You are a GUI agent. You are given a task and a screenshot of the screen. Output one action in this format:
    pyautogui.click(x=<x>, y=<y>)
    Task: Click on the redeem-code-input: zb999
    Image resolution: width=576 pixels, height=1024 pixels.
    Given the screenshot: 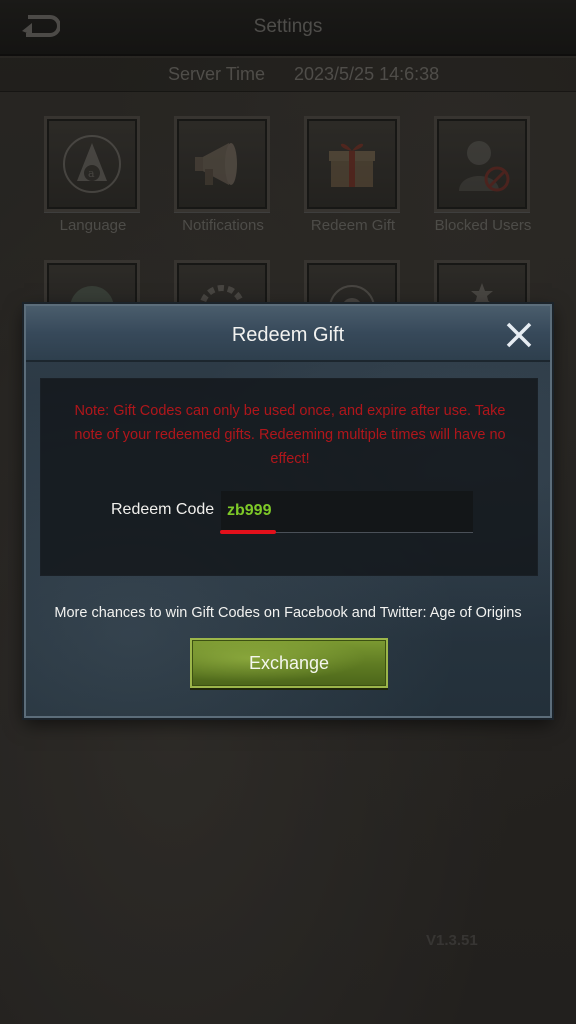 What is the action you would take?
    pyautogui.click(x=347, y=512)
    